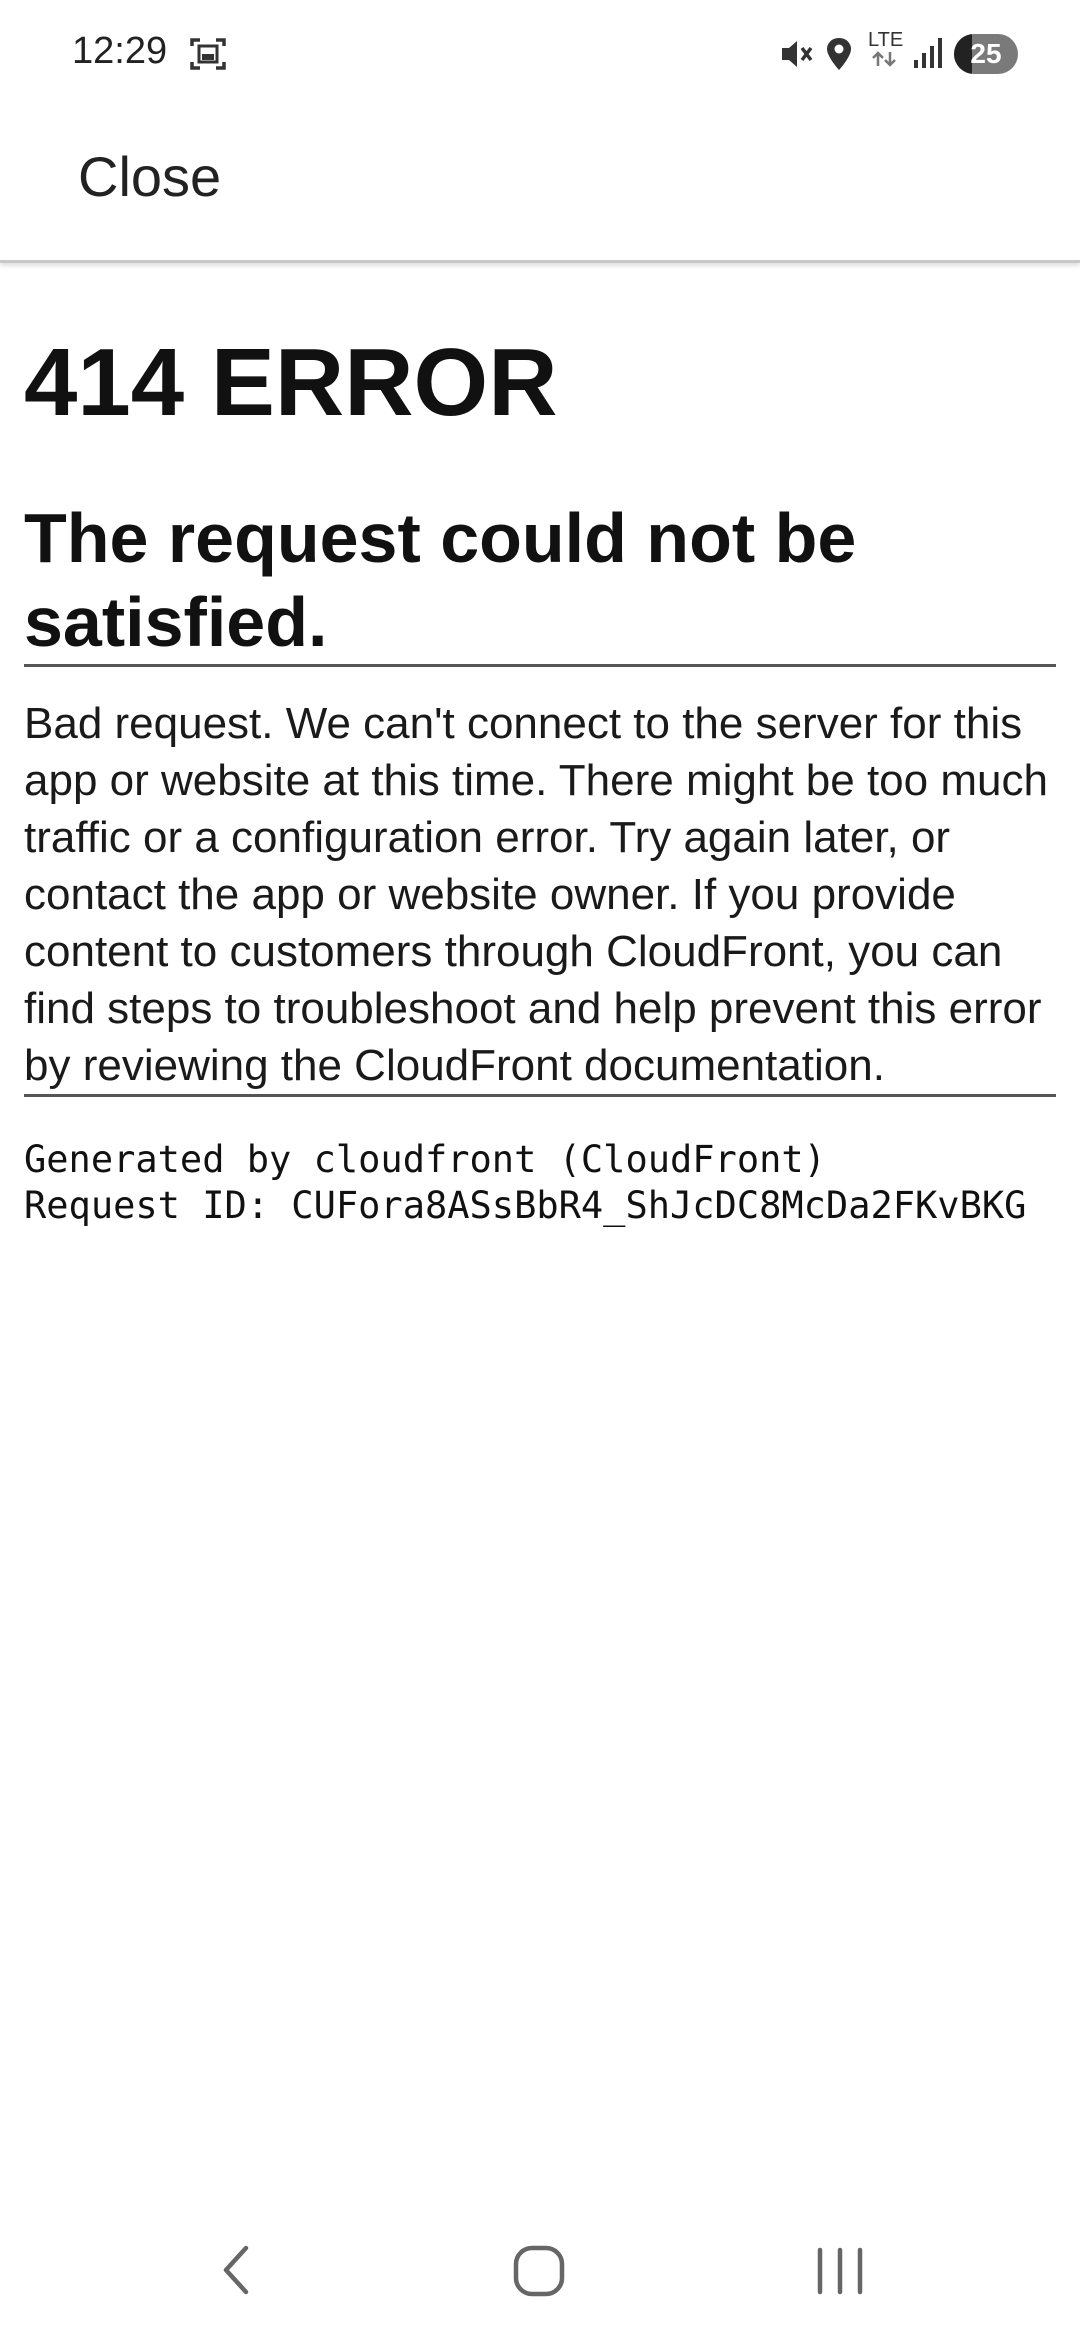 This screenshot has width=1080, height=2340. I want to click on battery-icon: 25, so click(986, 54).